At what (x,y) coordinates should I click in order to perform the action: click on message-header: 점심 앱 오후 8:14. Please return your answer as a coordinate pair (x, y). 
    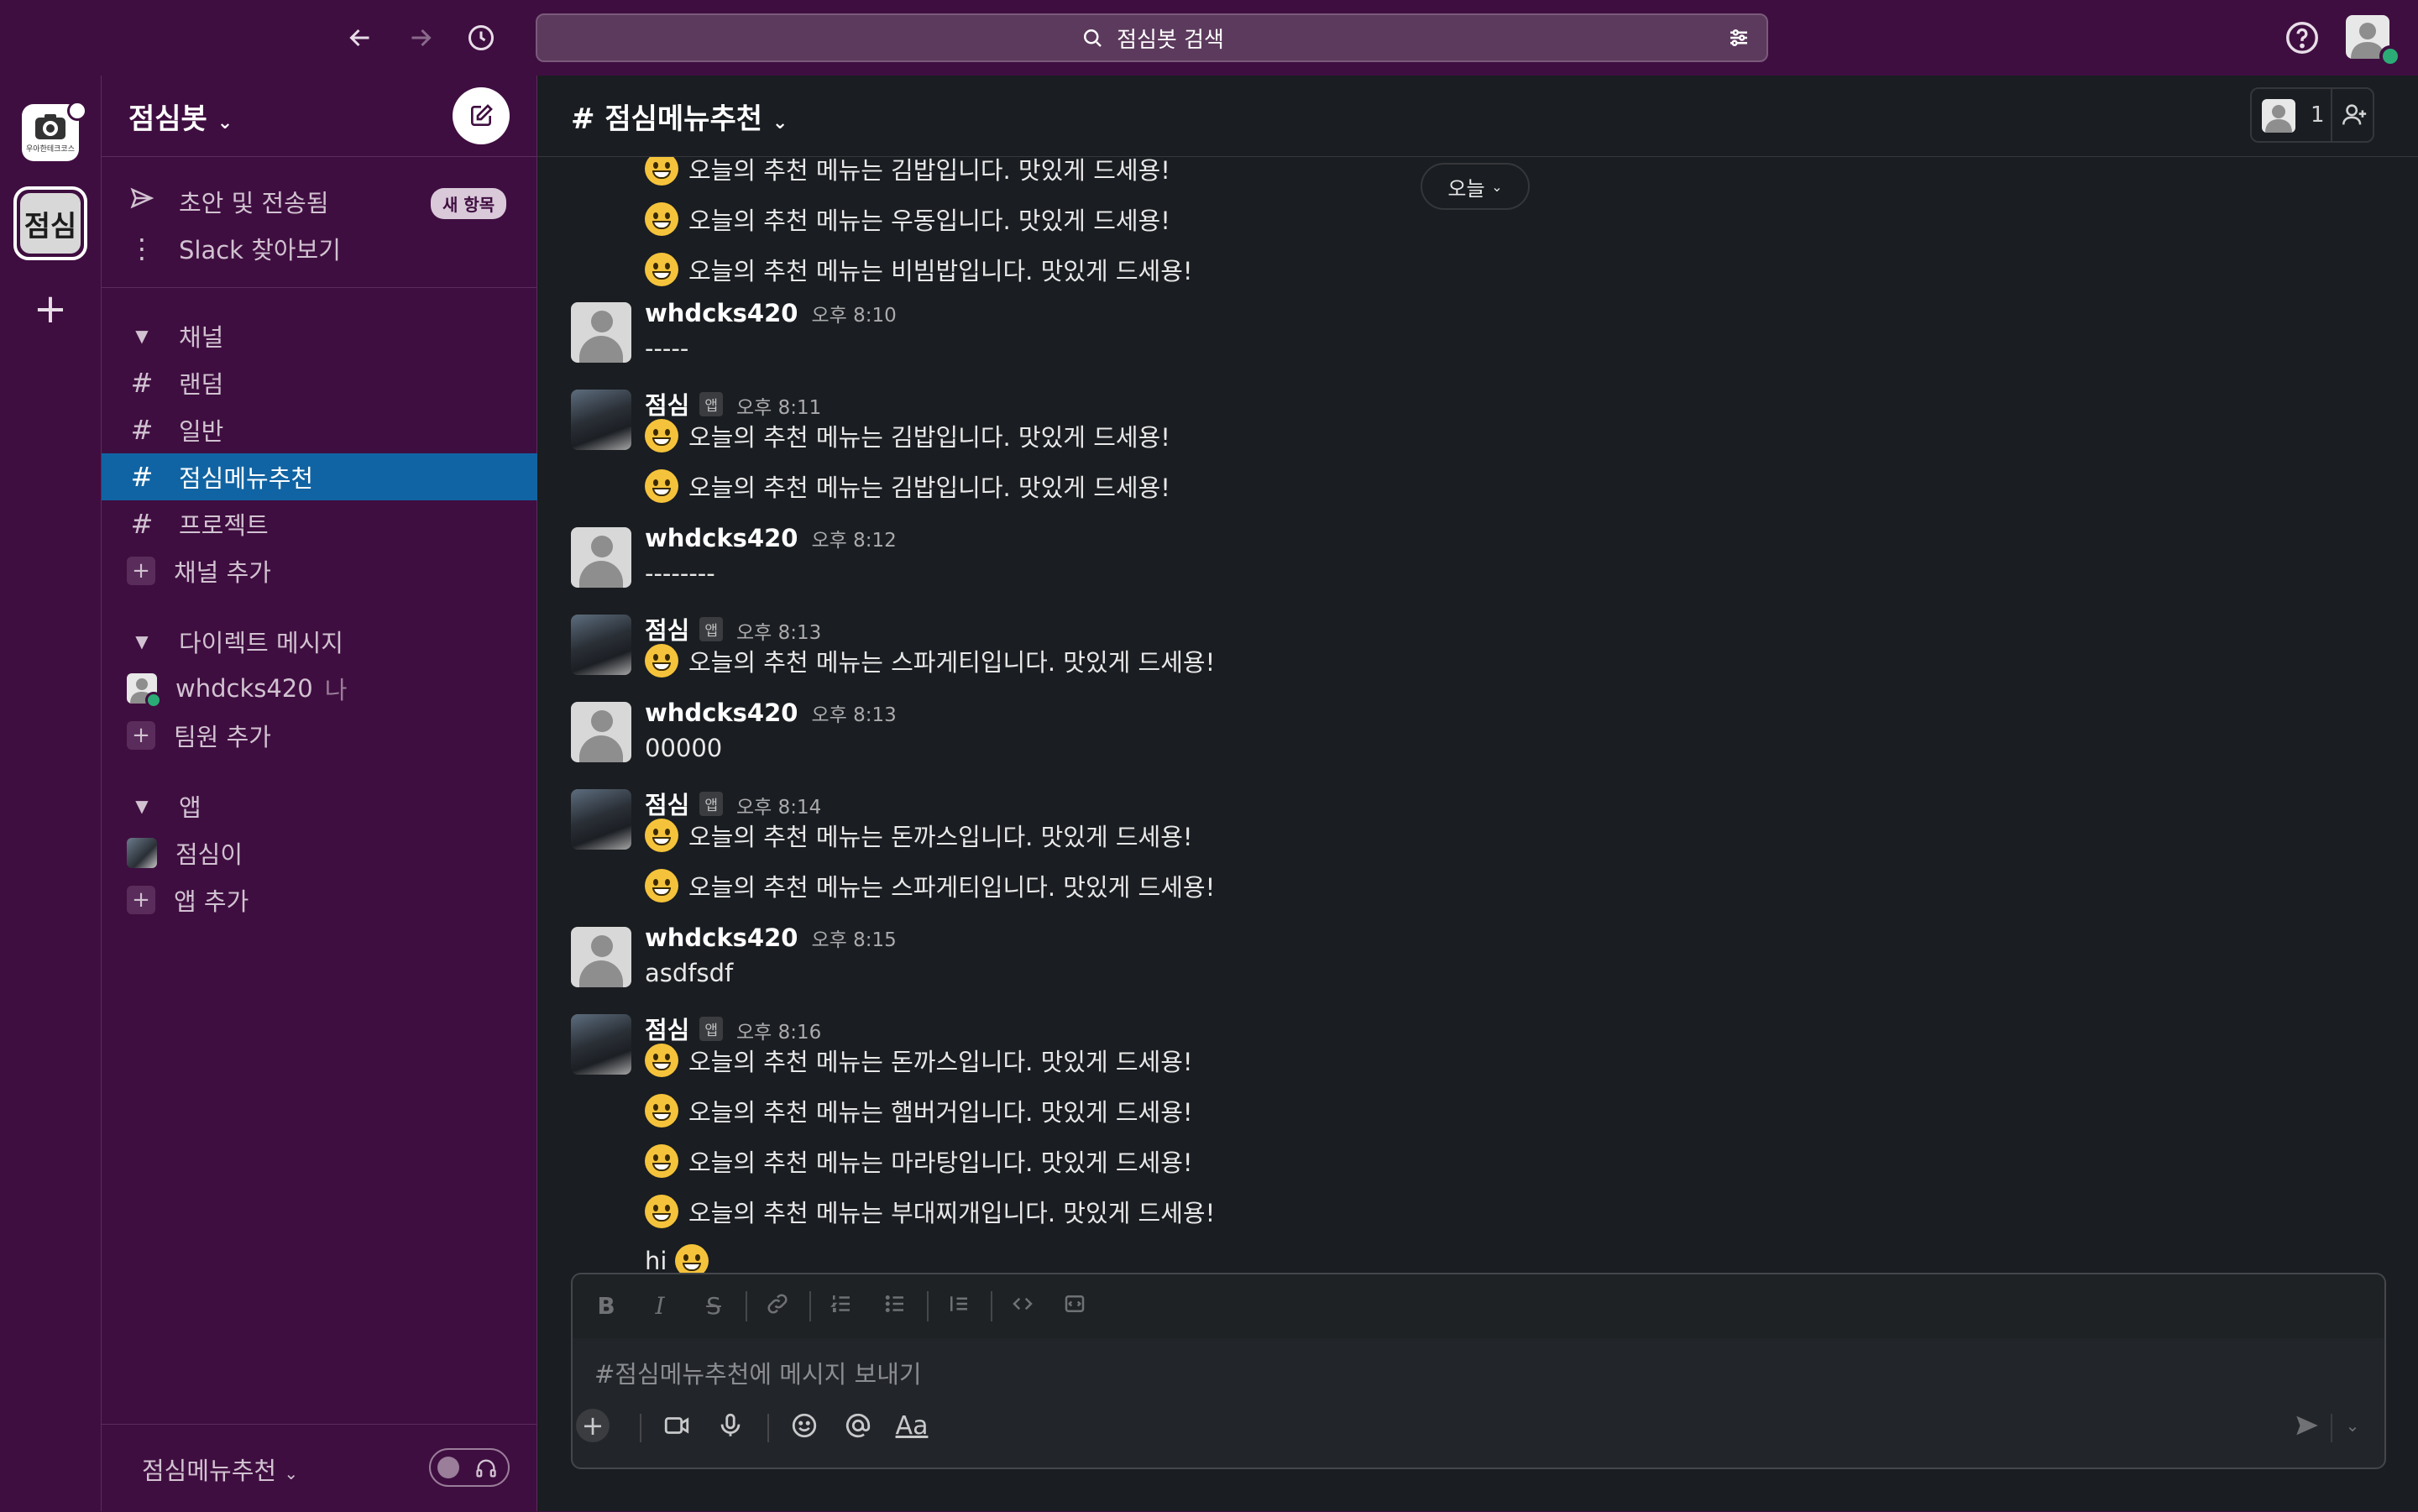
    Looking at the image, I should click on (733, 803).